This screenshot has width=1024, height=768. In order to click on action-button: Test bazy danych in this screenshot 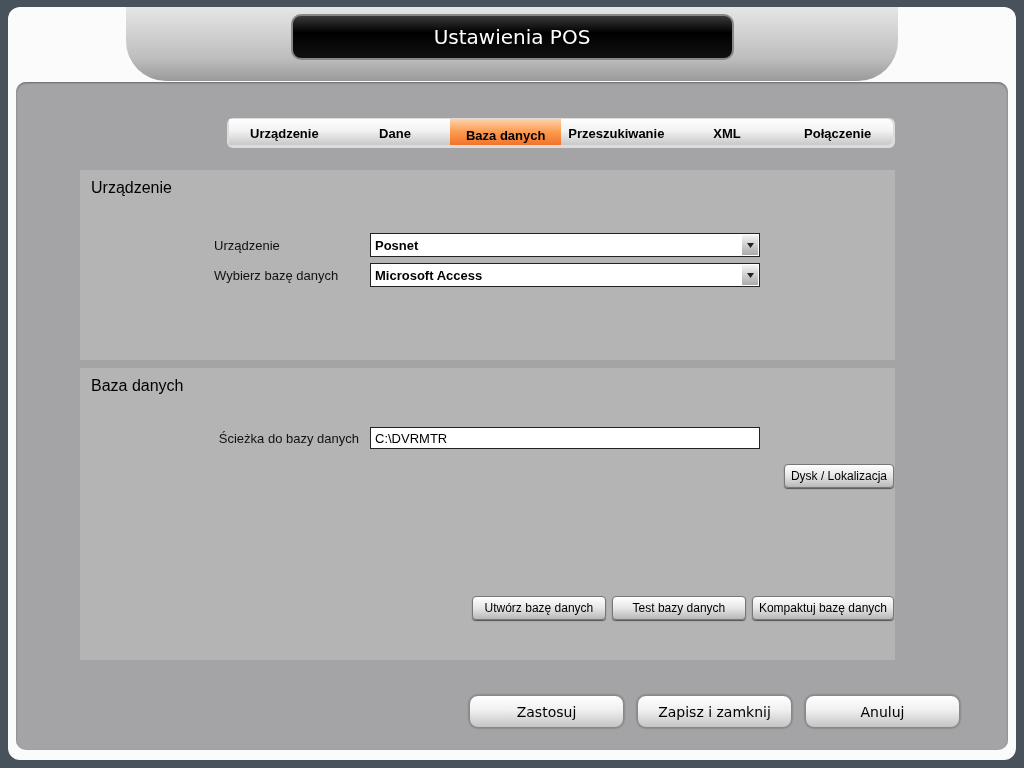, I will do `click(678, 608)`.